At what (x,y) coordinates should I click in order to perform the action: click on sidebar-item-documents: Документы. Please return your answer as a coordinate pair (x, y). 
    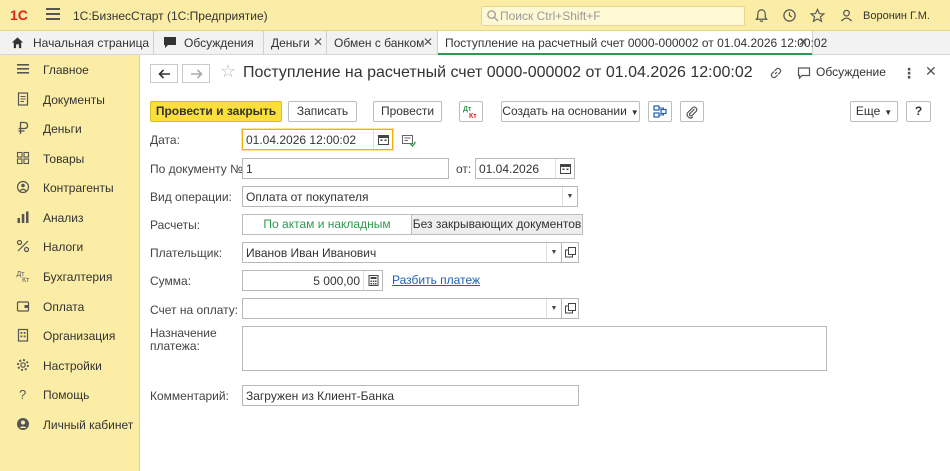
    Looking at the image, I should click on (70, 100).